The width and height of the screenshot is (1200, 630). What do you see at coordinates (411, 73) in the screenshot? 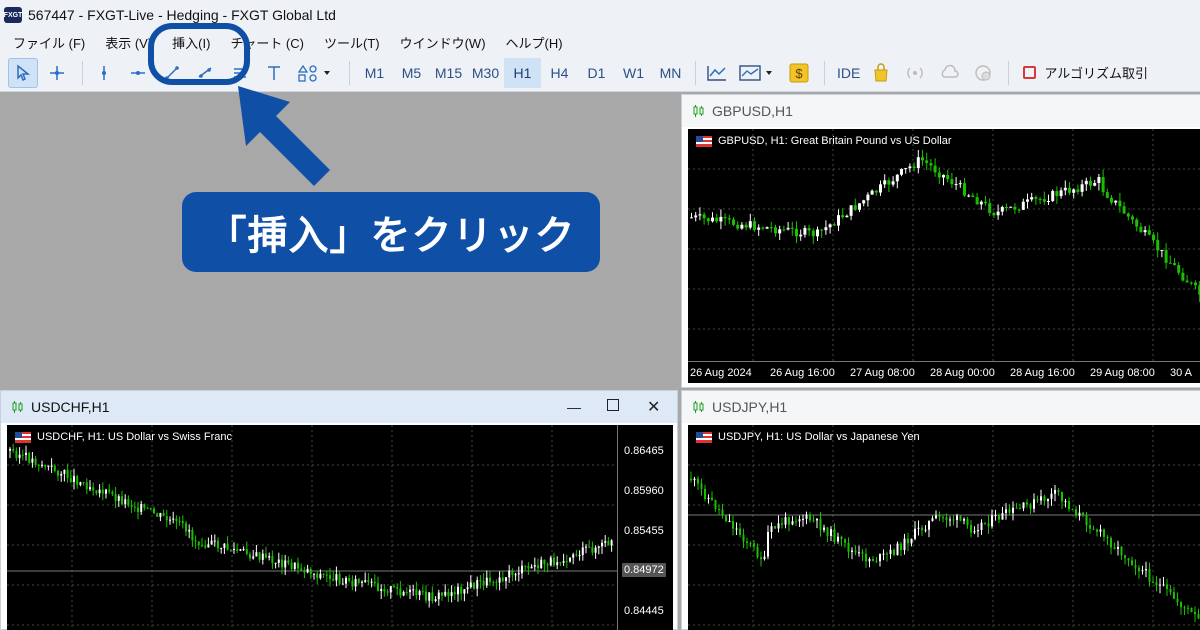
I see `tf-m5: M5` at bounding box center [411, 73].